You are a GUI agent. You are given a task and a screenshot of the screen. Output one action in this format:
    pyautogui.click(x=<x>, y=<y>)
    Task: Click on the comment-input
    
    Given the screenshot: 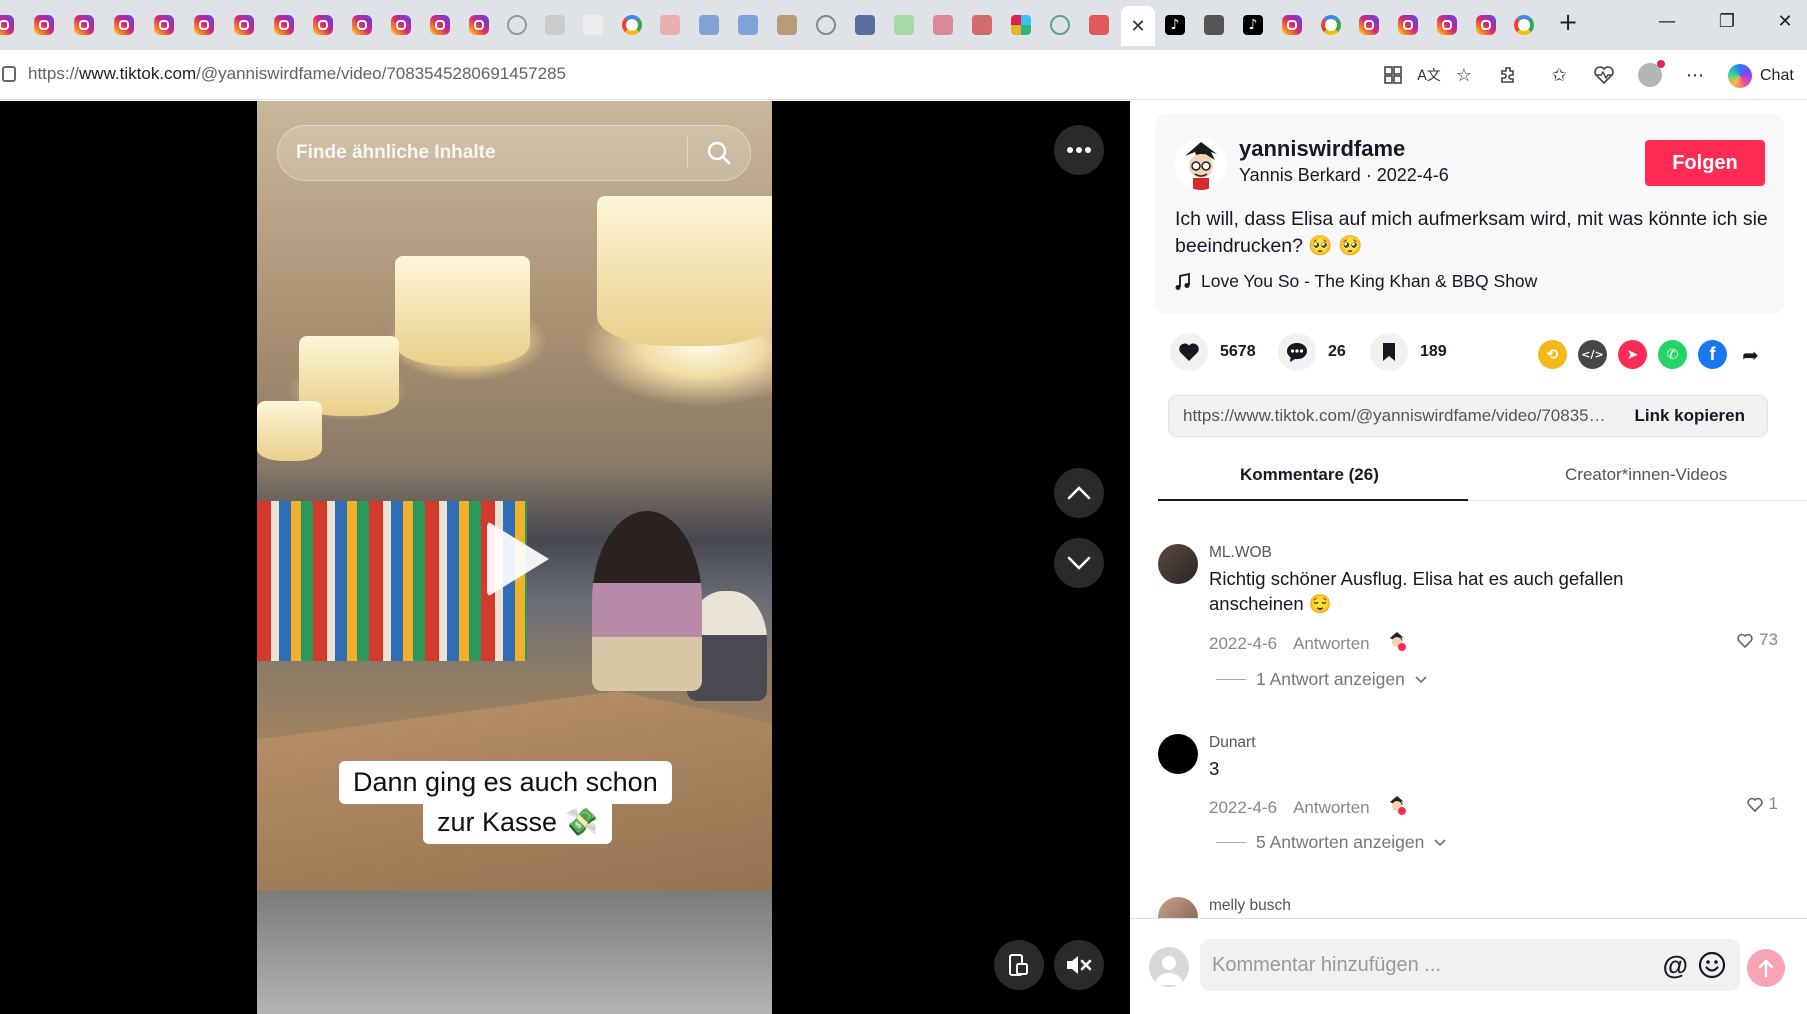 What is the action you would take?
    pyautogui.click(x=1431, y=965)
    